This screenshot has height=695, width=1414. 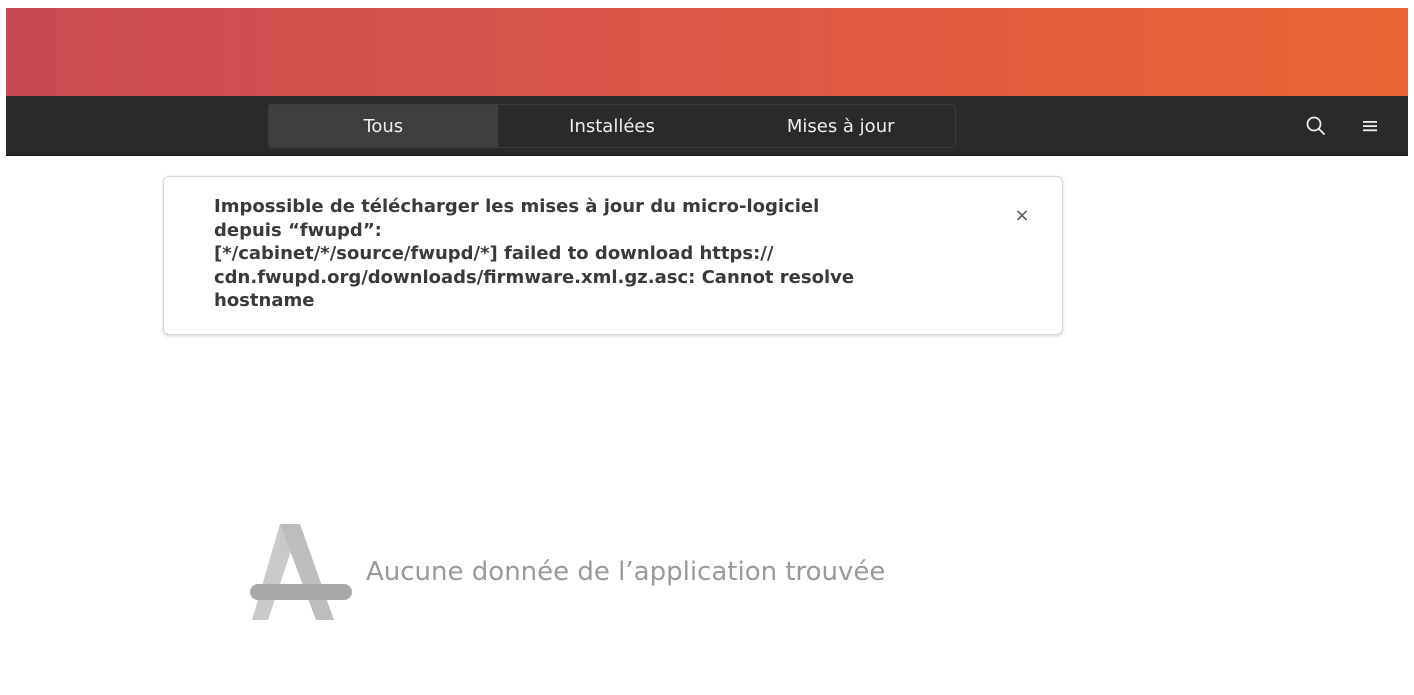 I want to click on view-switcher: Tous Installées Mises à jour, so click(x=612, y=126).